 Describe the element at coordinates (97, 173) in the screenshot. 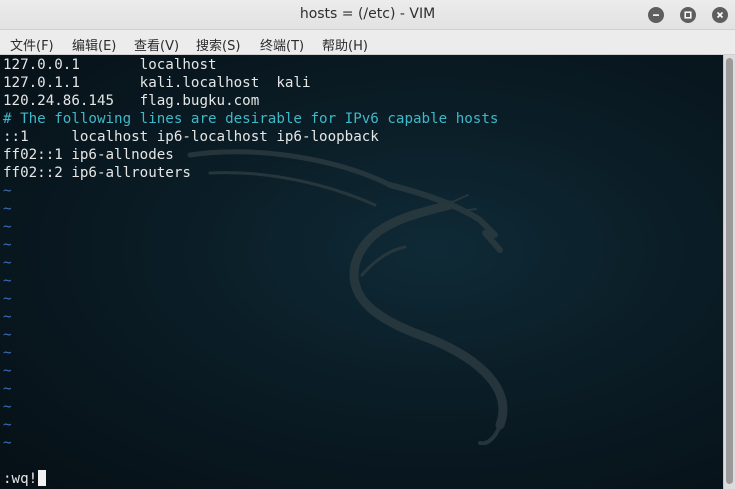

I see `buffer-line: ff02::2 ip6-allrouters` at that location.